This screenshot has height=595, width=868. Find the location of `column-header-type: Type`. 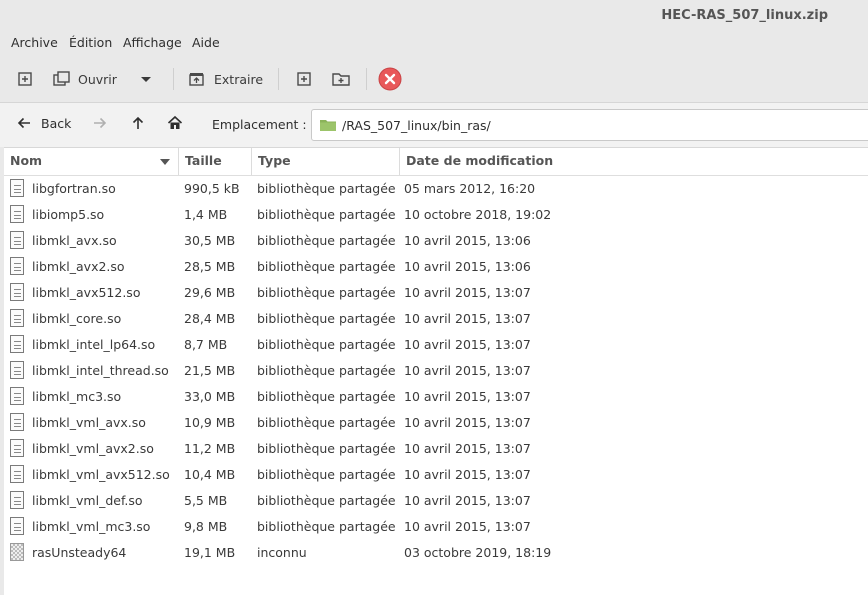

column-header-type: Type is located at coordinates (326, 161).